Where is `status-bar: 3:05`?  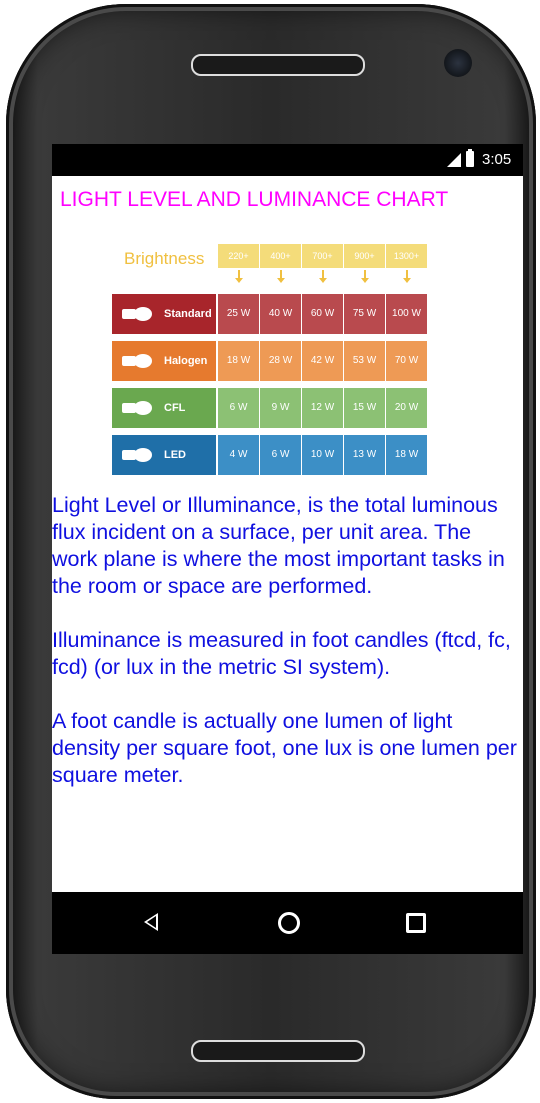
status-bar: 3:05 is located at coordinates (287, 160).